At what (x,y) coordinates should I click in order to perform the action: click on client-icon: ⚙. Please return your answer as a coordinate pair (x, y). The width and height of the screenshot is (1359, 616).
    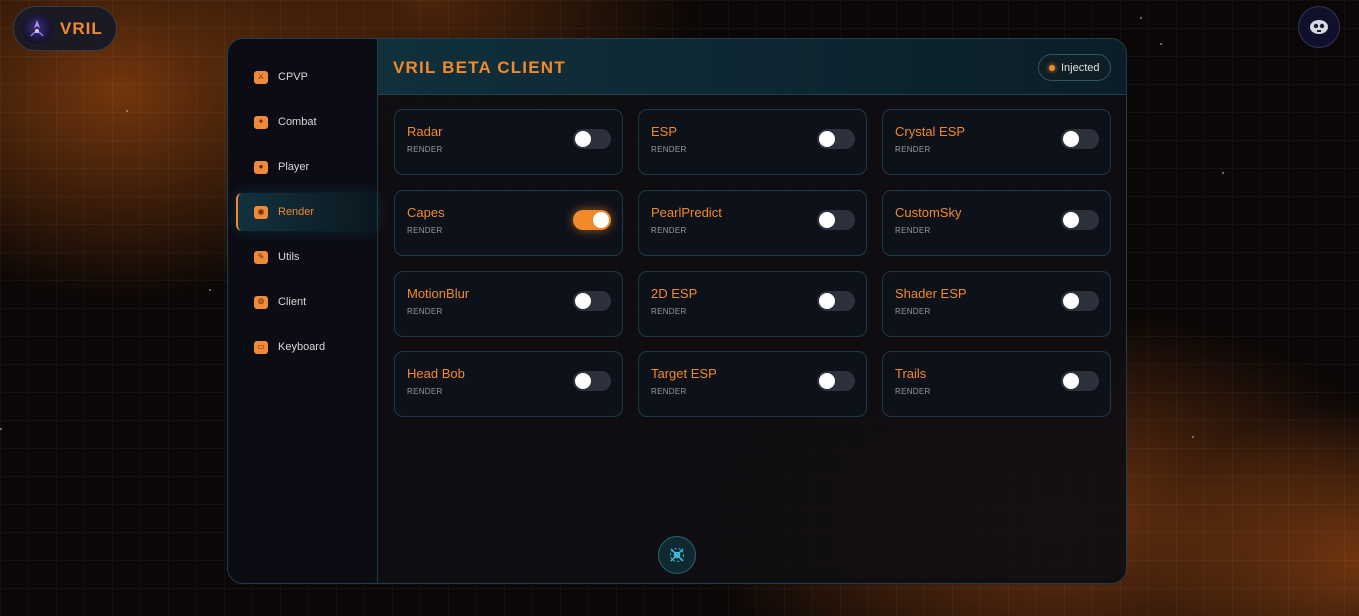
    Looking at the image, I should click on (261, 302).